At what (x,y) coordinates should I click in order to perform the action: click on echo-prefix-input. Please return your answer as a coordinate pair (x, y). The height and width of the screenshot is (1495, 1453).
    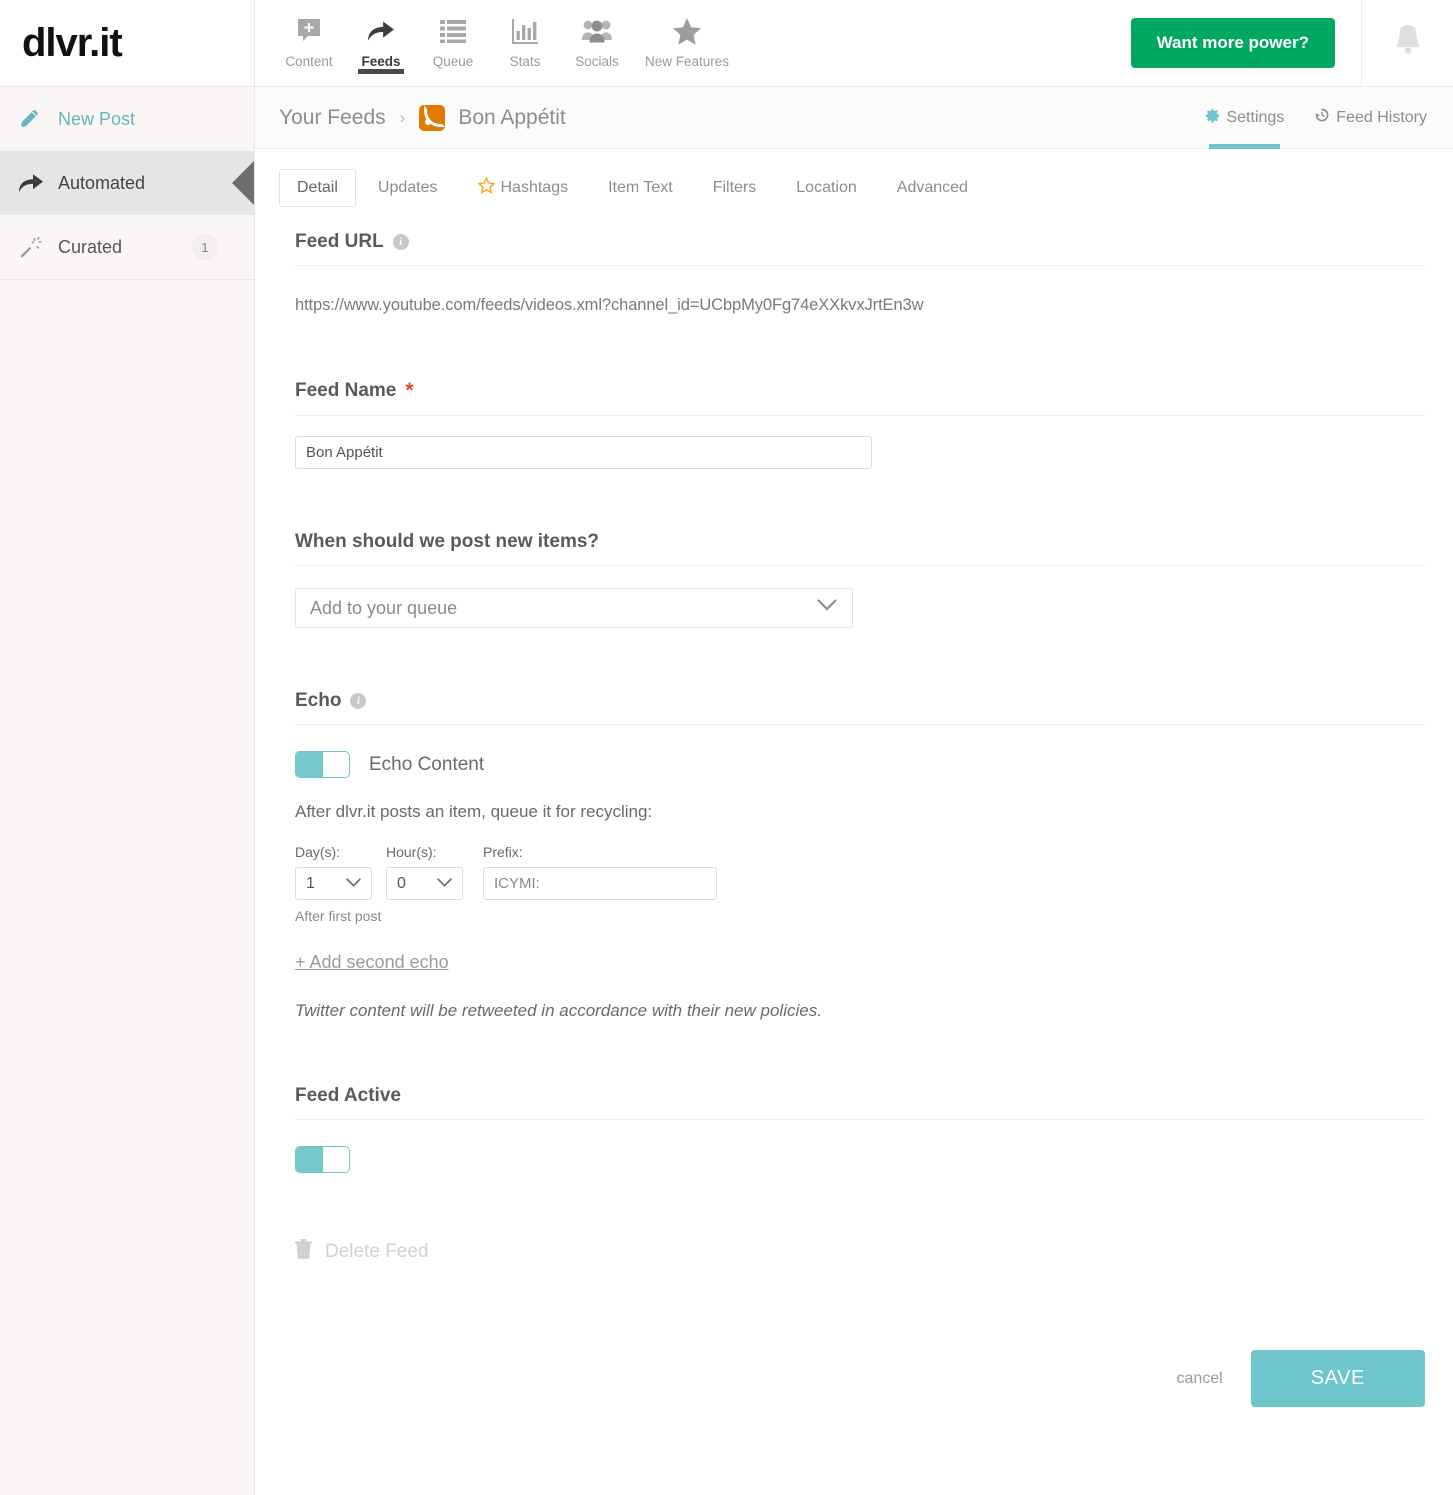
    Looking at the image, I should click on (600, 883).